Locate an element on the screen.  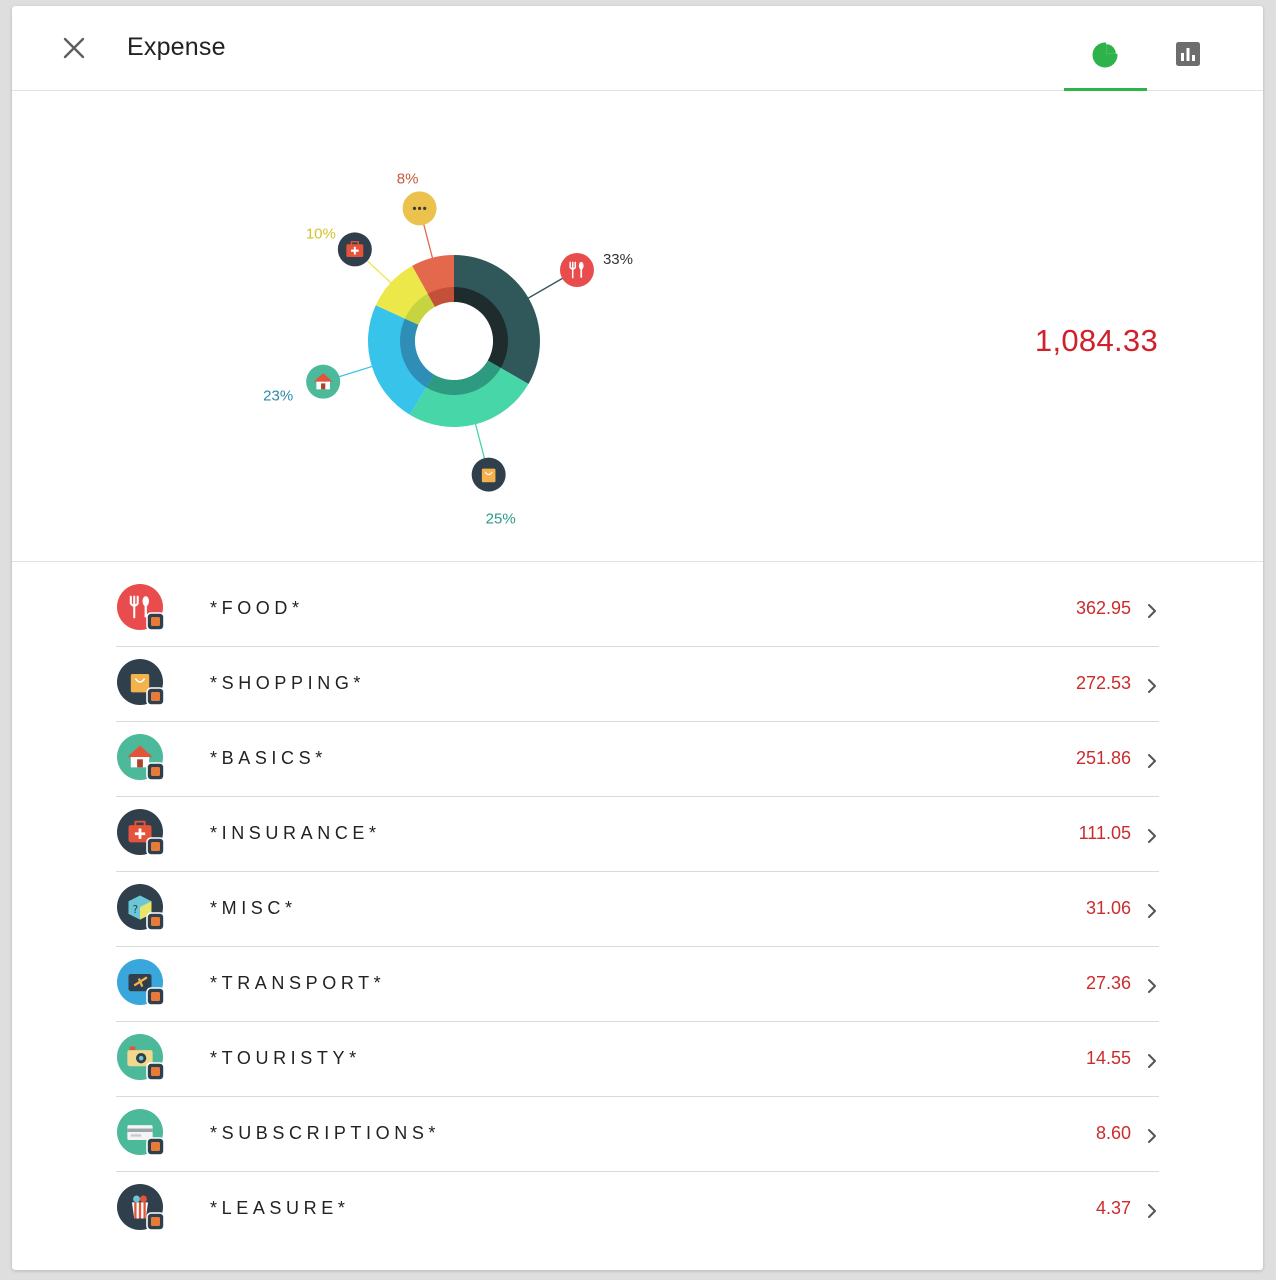
percent-label: 25% is located at coordinates (501, 519).